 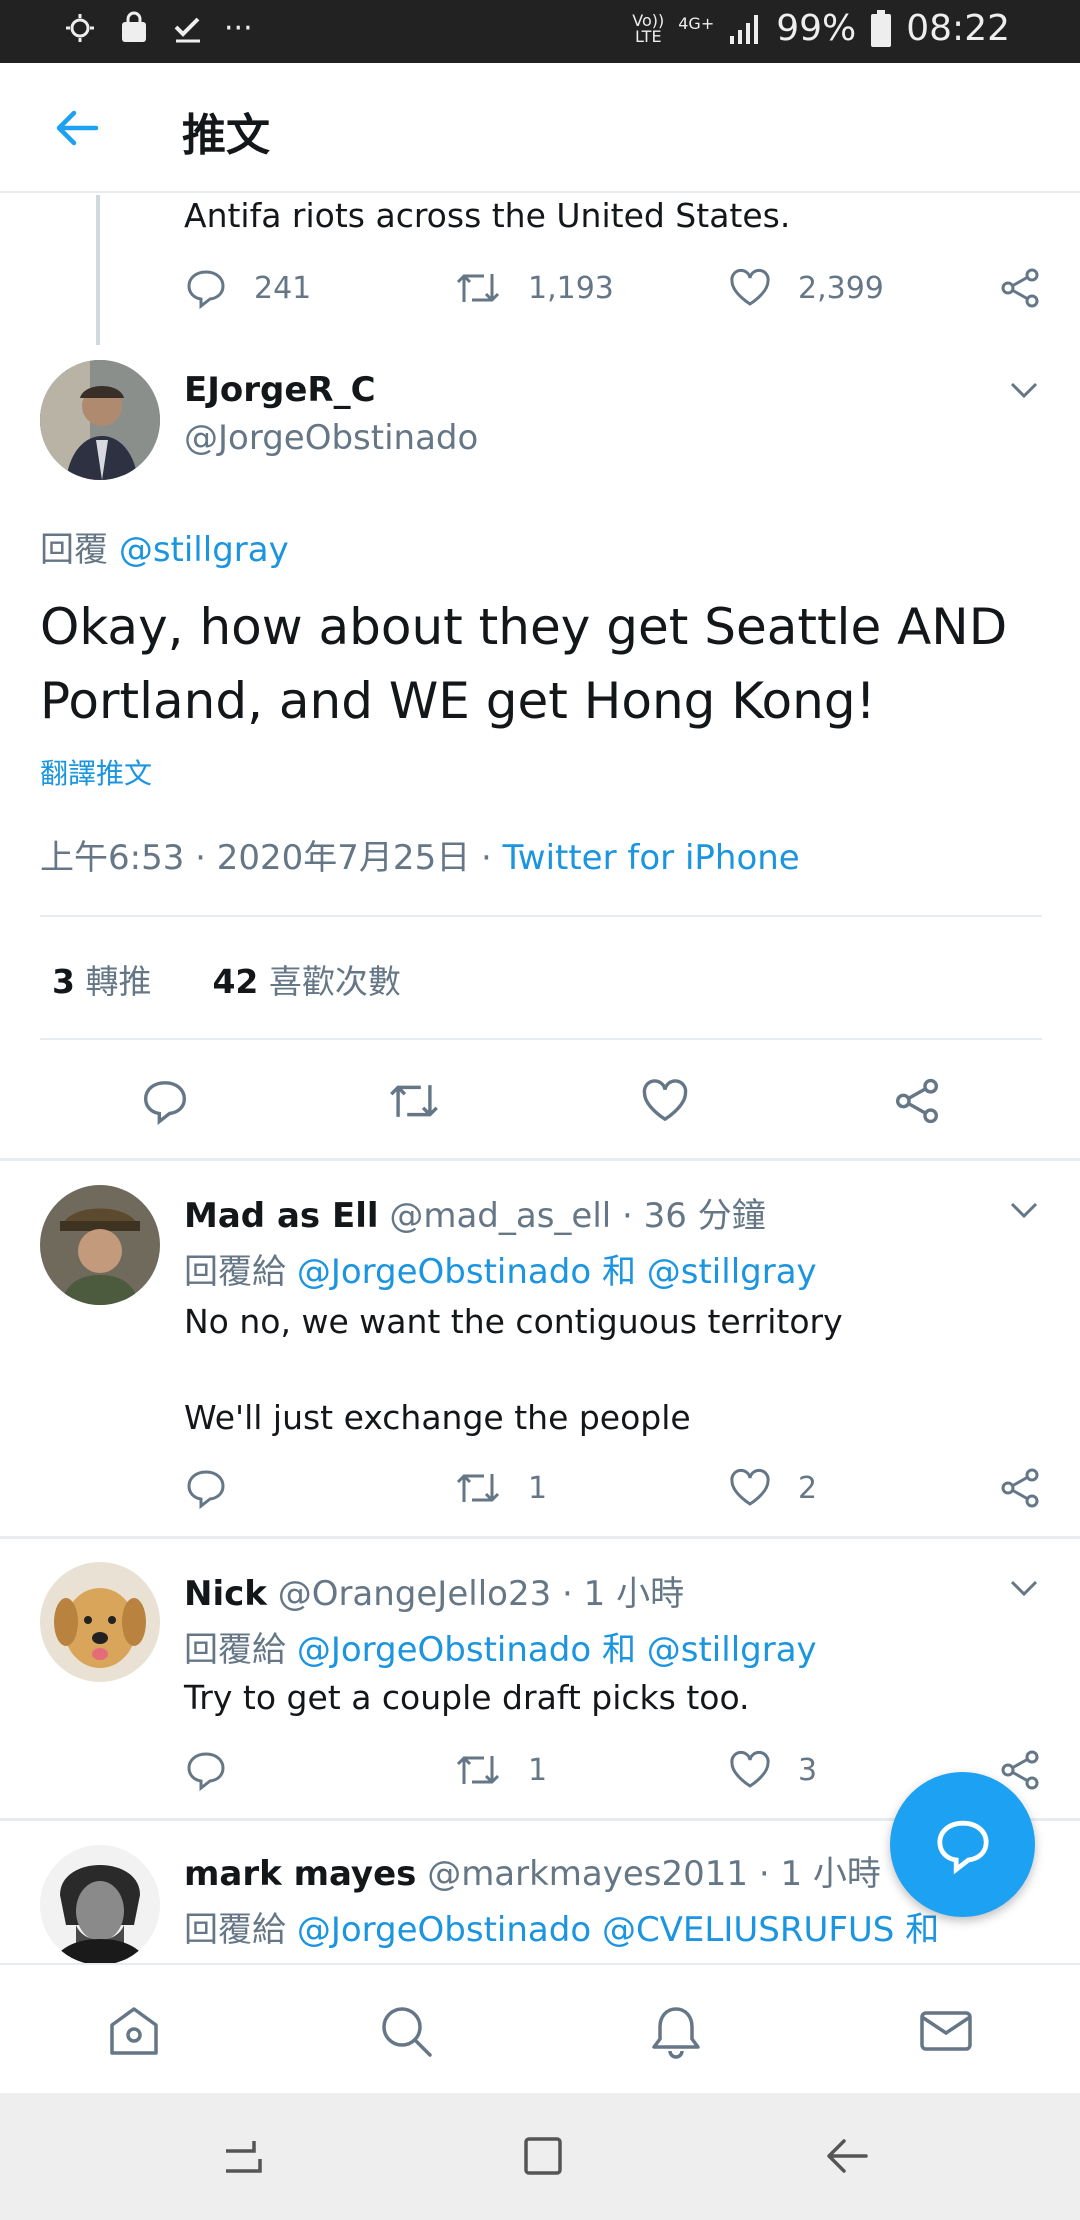 What do you see at coordinates (748, 1930) in the screenshot?
I see `mention-link: @CVELIUSRUFUS` at bounding box center [748, 1930].